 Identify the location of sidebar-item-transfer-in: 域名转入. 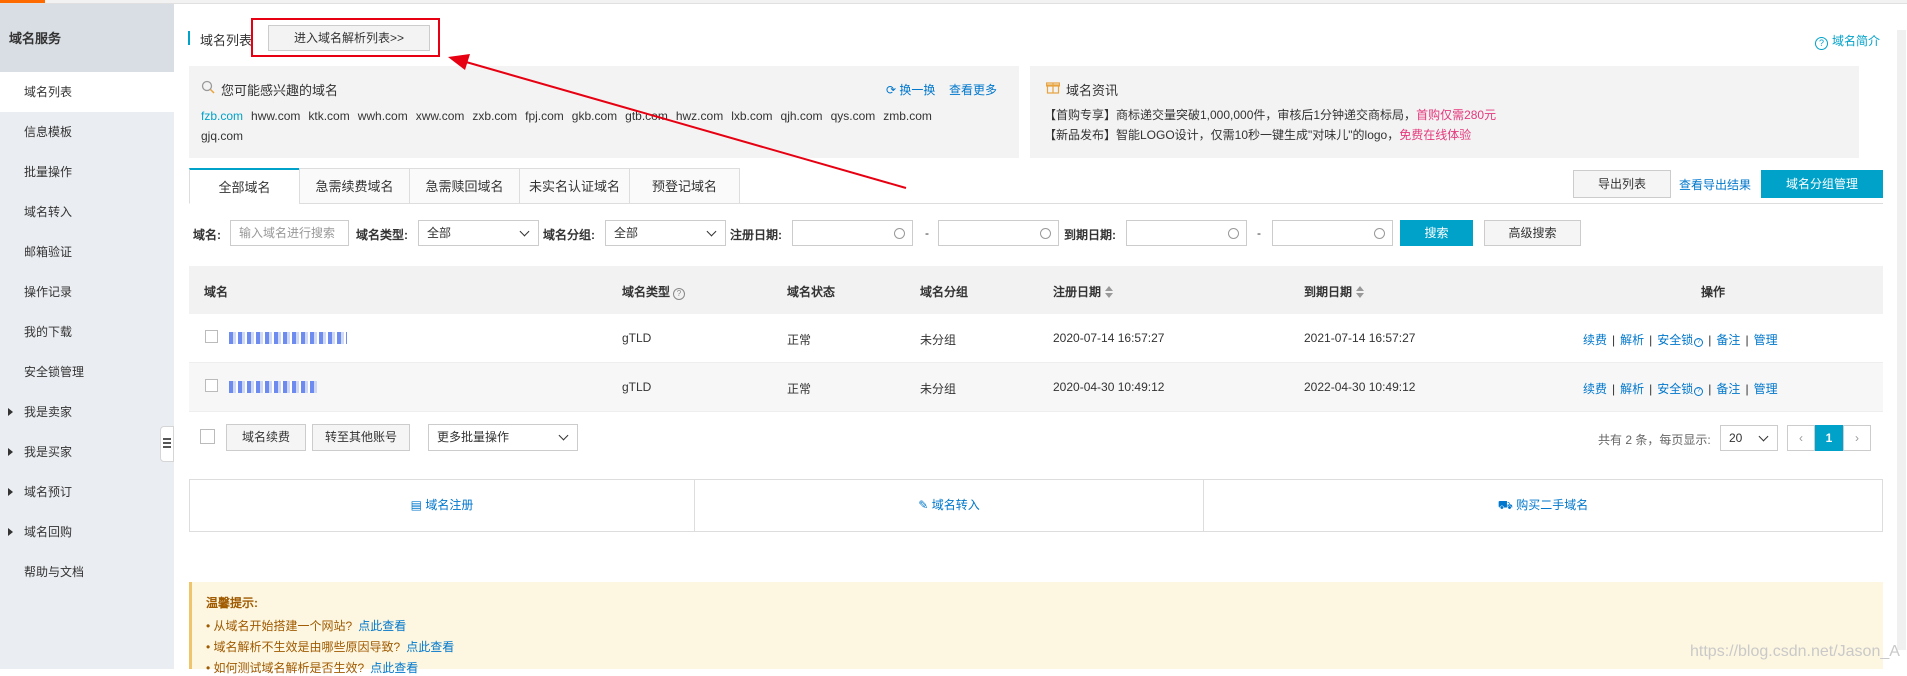
(87, 212).